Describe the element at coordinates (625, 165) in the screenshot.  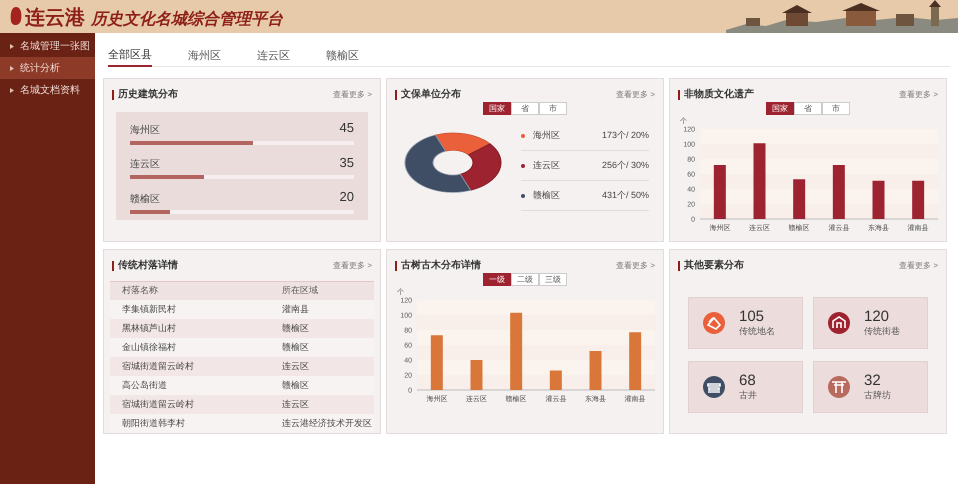
I see `legend-value: 256个/ 30%` at that location.